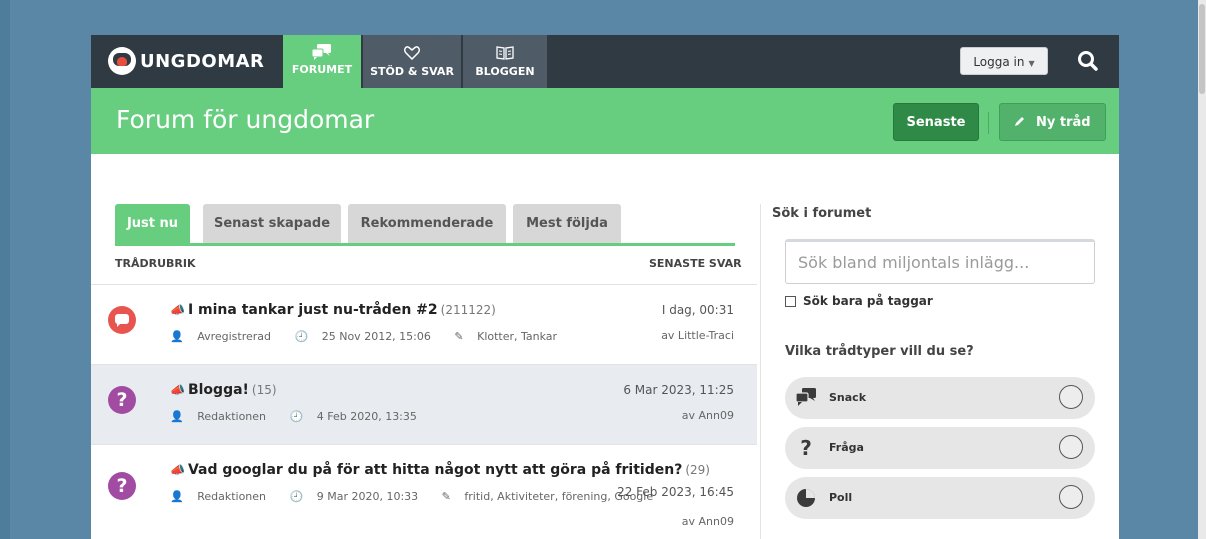  I want to click on thread-created: 25 Nov 2012, 15:06, so click(376, 336).